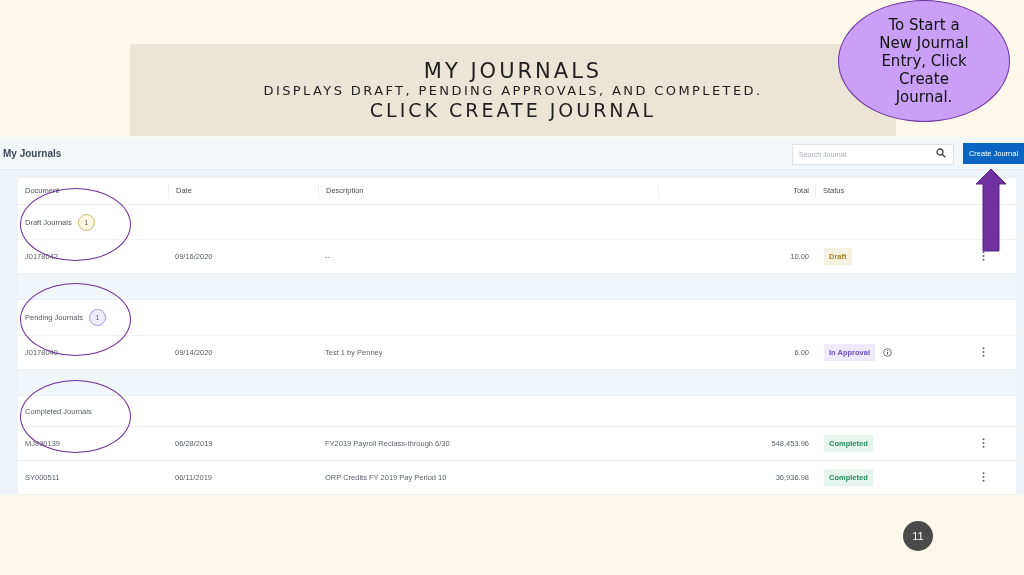 This screenshot has height=575, width=1024. I want to click on page-number: 11, so click(918, 536).